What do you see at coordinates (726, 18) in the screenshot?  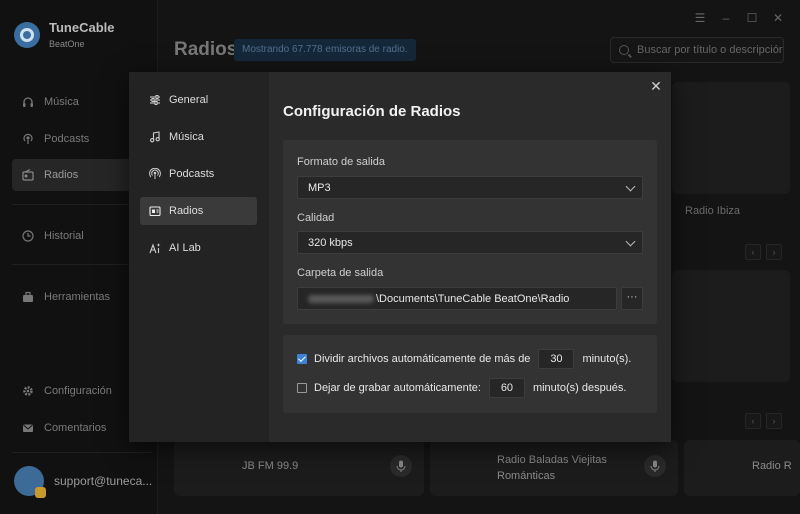 I see `minimize-icon: –` at bounding box center [726, 18].